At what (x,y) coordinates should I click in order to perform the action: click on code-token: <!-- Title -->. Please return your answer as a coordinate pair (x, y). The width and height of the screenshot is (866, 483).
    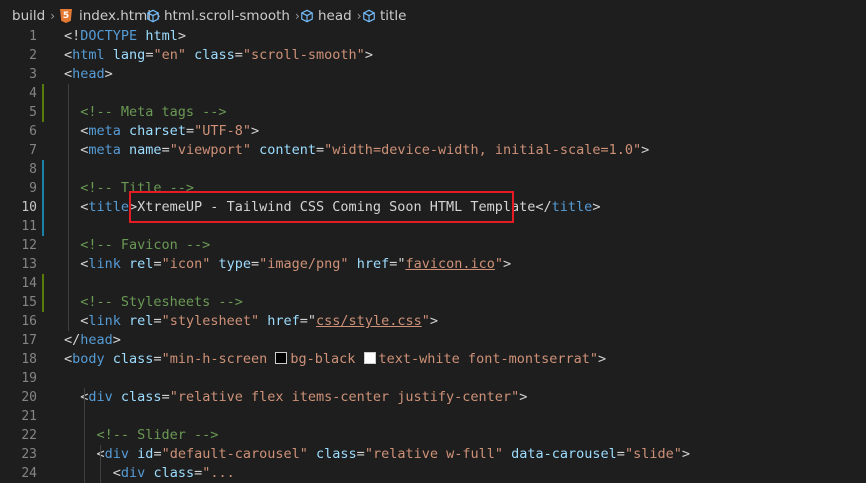
    Looking at the image, I should click on (137, 188).